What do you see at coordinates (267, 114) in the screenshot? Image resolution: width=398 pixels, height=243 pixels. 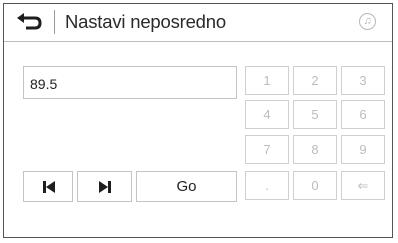 I see `keypad-key-4: 4` at bounding box center [267, 114].